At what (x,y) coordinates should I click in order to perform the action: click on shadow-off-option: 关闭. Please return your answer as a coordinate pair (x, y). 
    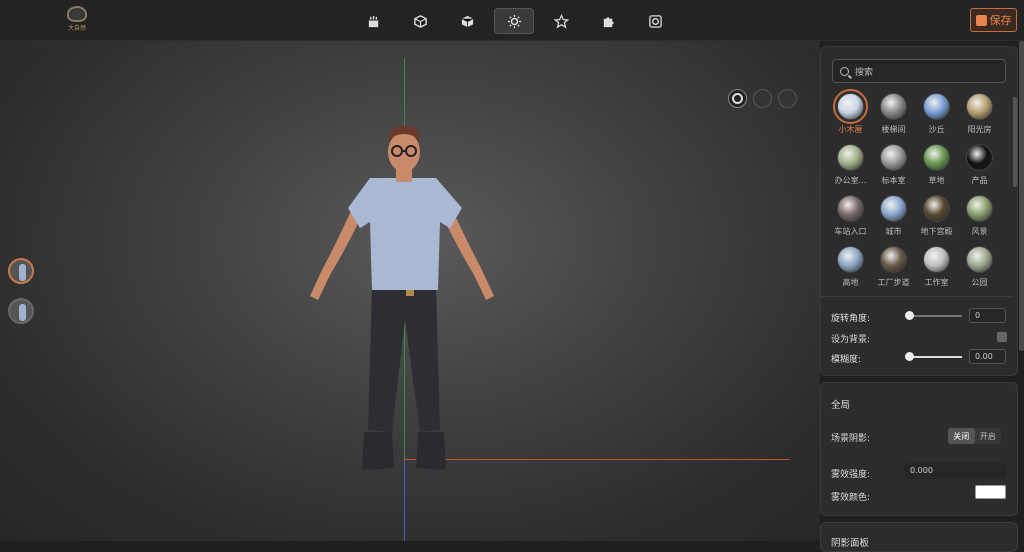
    Looking at the image, I should click on (961, 436).